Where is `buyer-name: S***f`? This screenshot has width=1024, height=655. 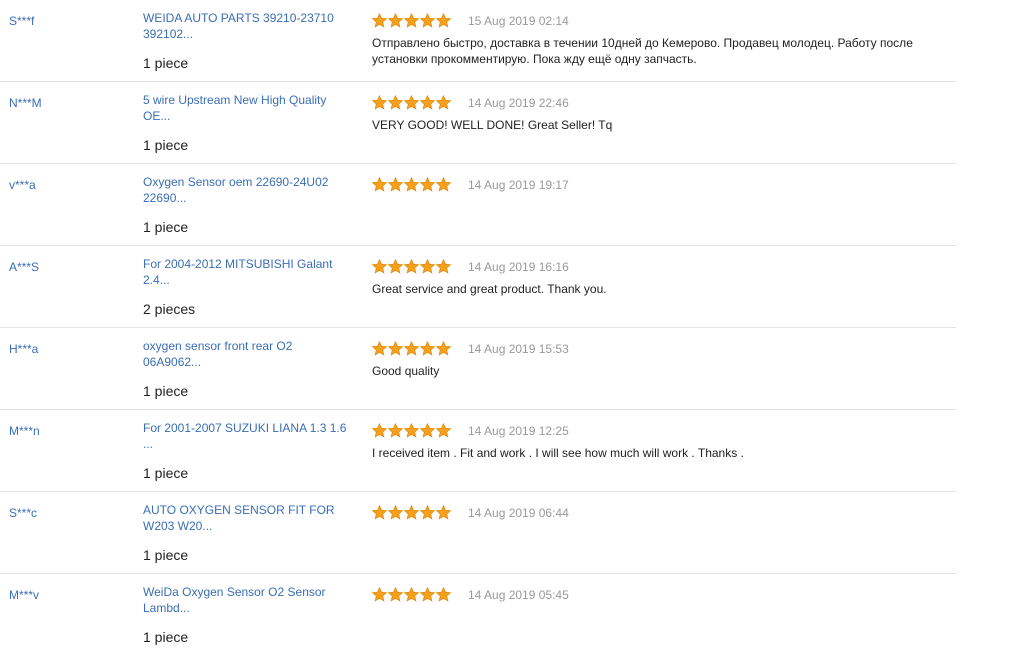
buyer-name: S***f is located at coordinates (22, 21).